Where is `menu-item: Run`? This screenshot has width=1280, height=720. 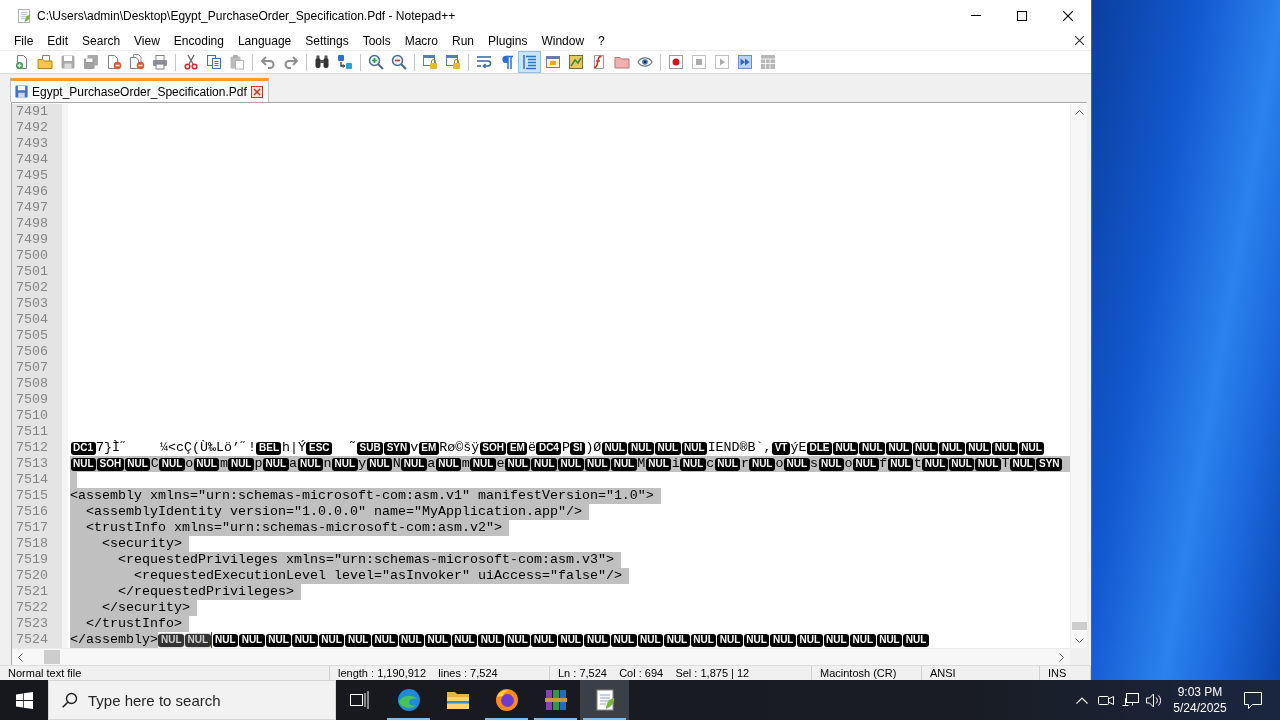 menu-item: Run is located at coordinates (463, 40).